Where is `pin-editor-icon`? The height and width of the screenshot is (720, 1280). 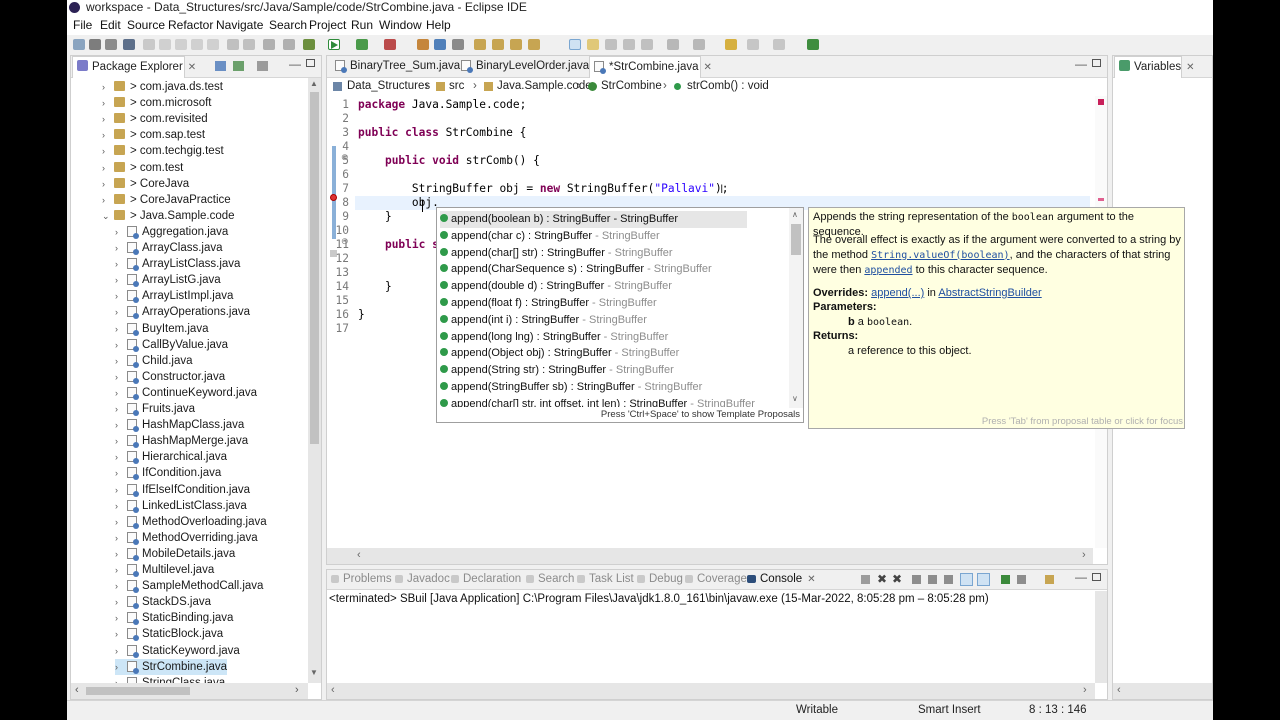 pin-editor-icon is located at coordinates (813, 44).